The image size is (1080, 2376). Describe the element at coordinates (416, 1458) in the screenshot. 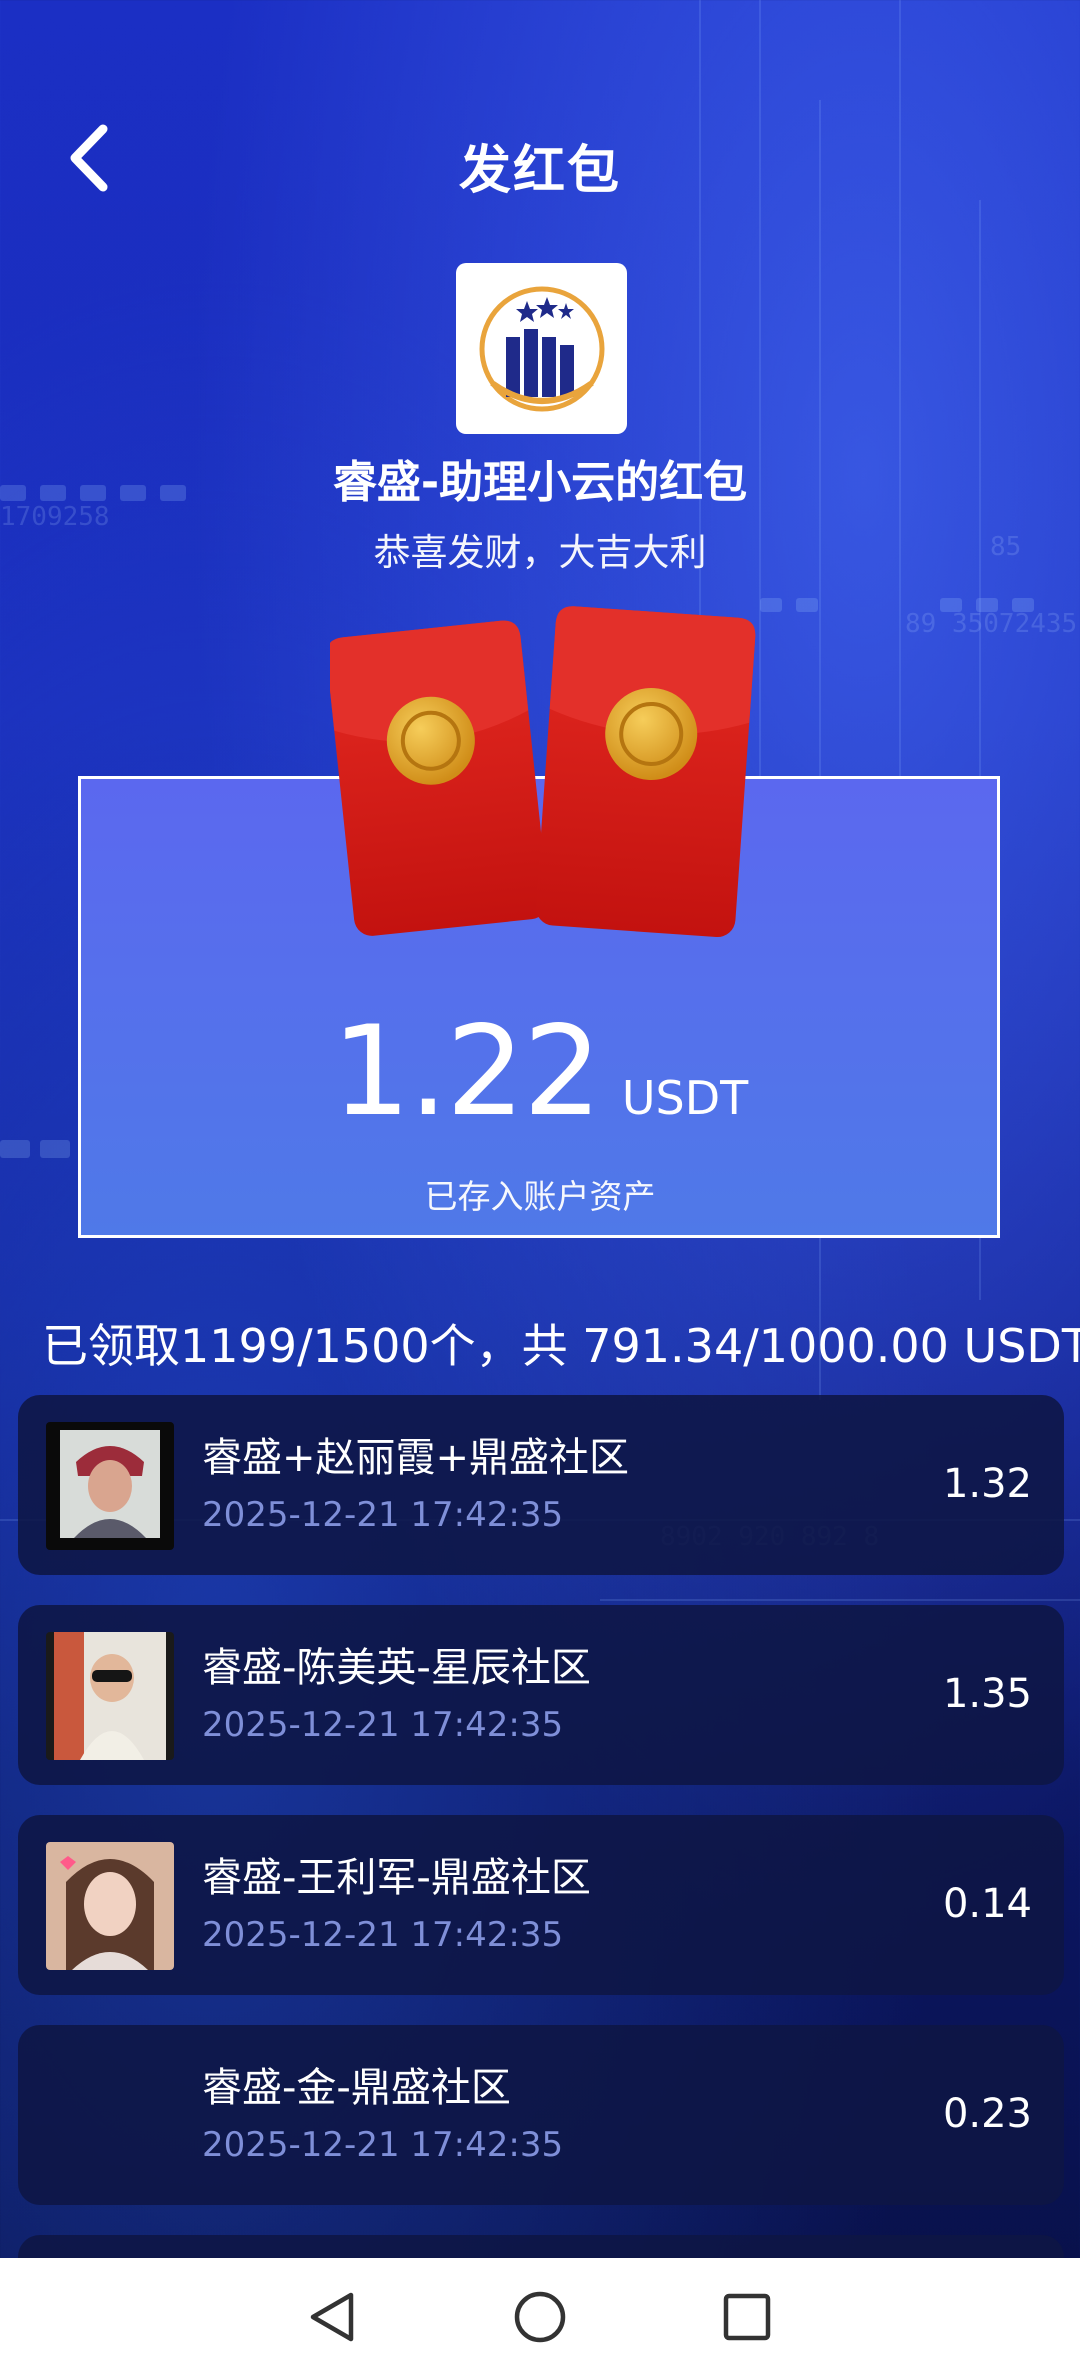

I see `claimant-name: 睿盛+赵丽霞+鼎盛社区` at that location.